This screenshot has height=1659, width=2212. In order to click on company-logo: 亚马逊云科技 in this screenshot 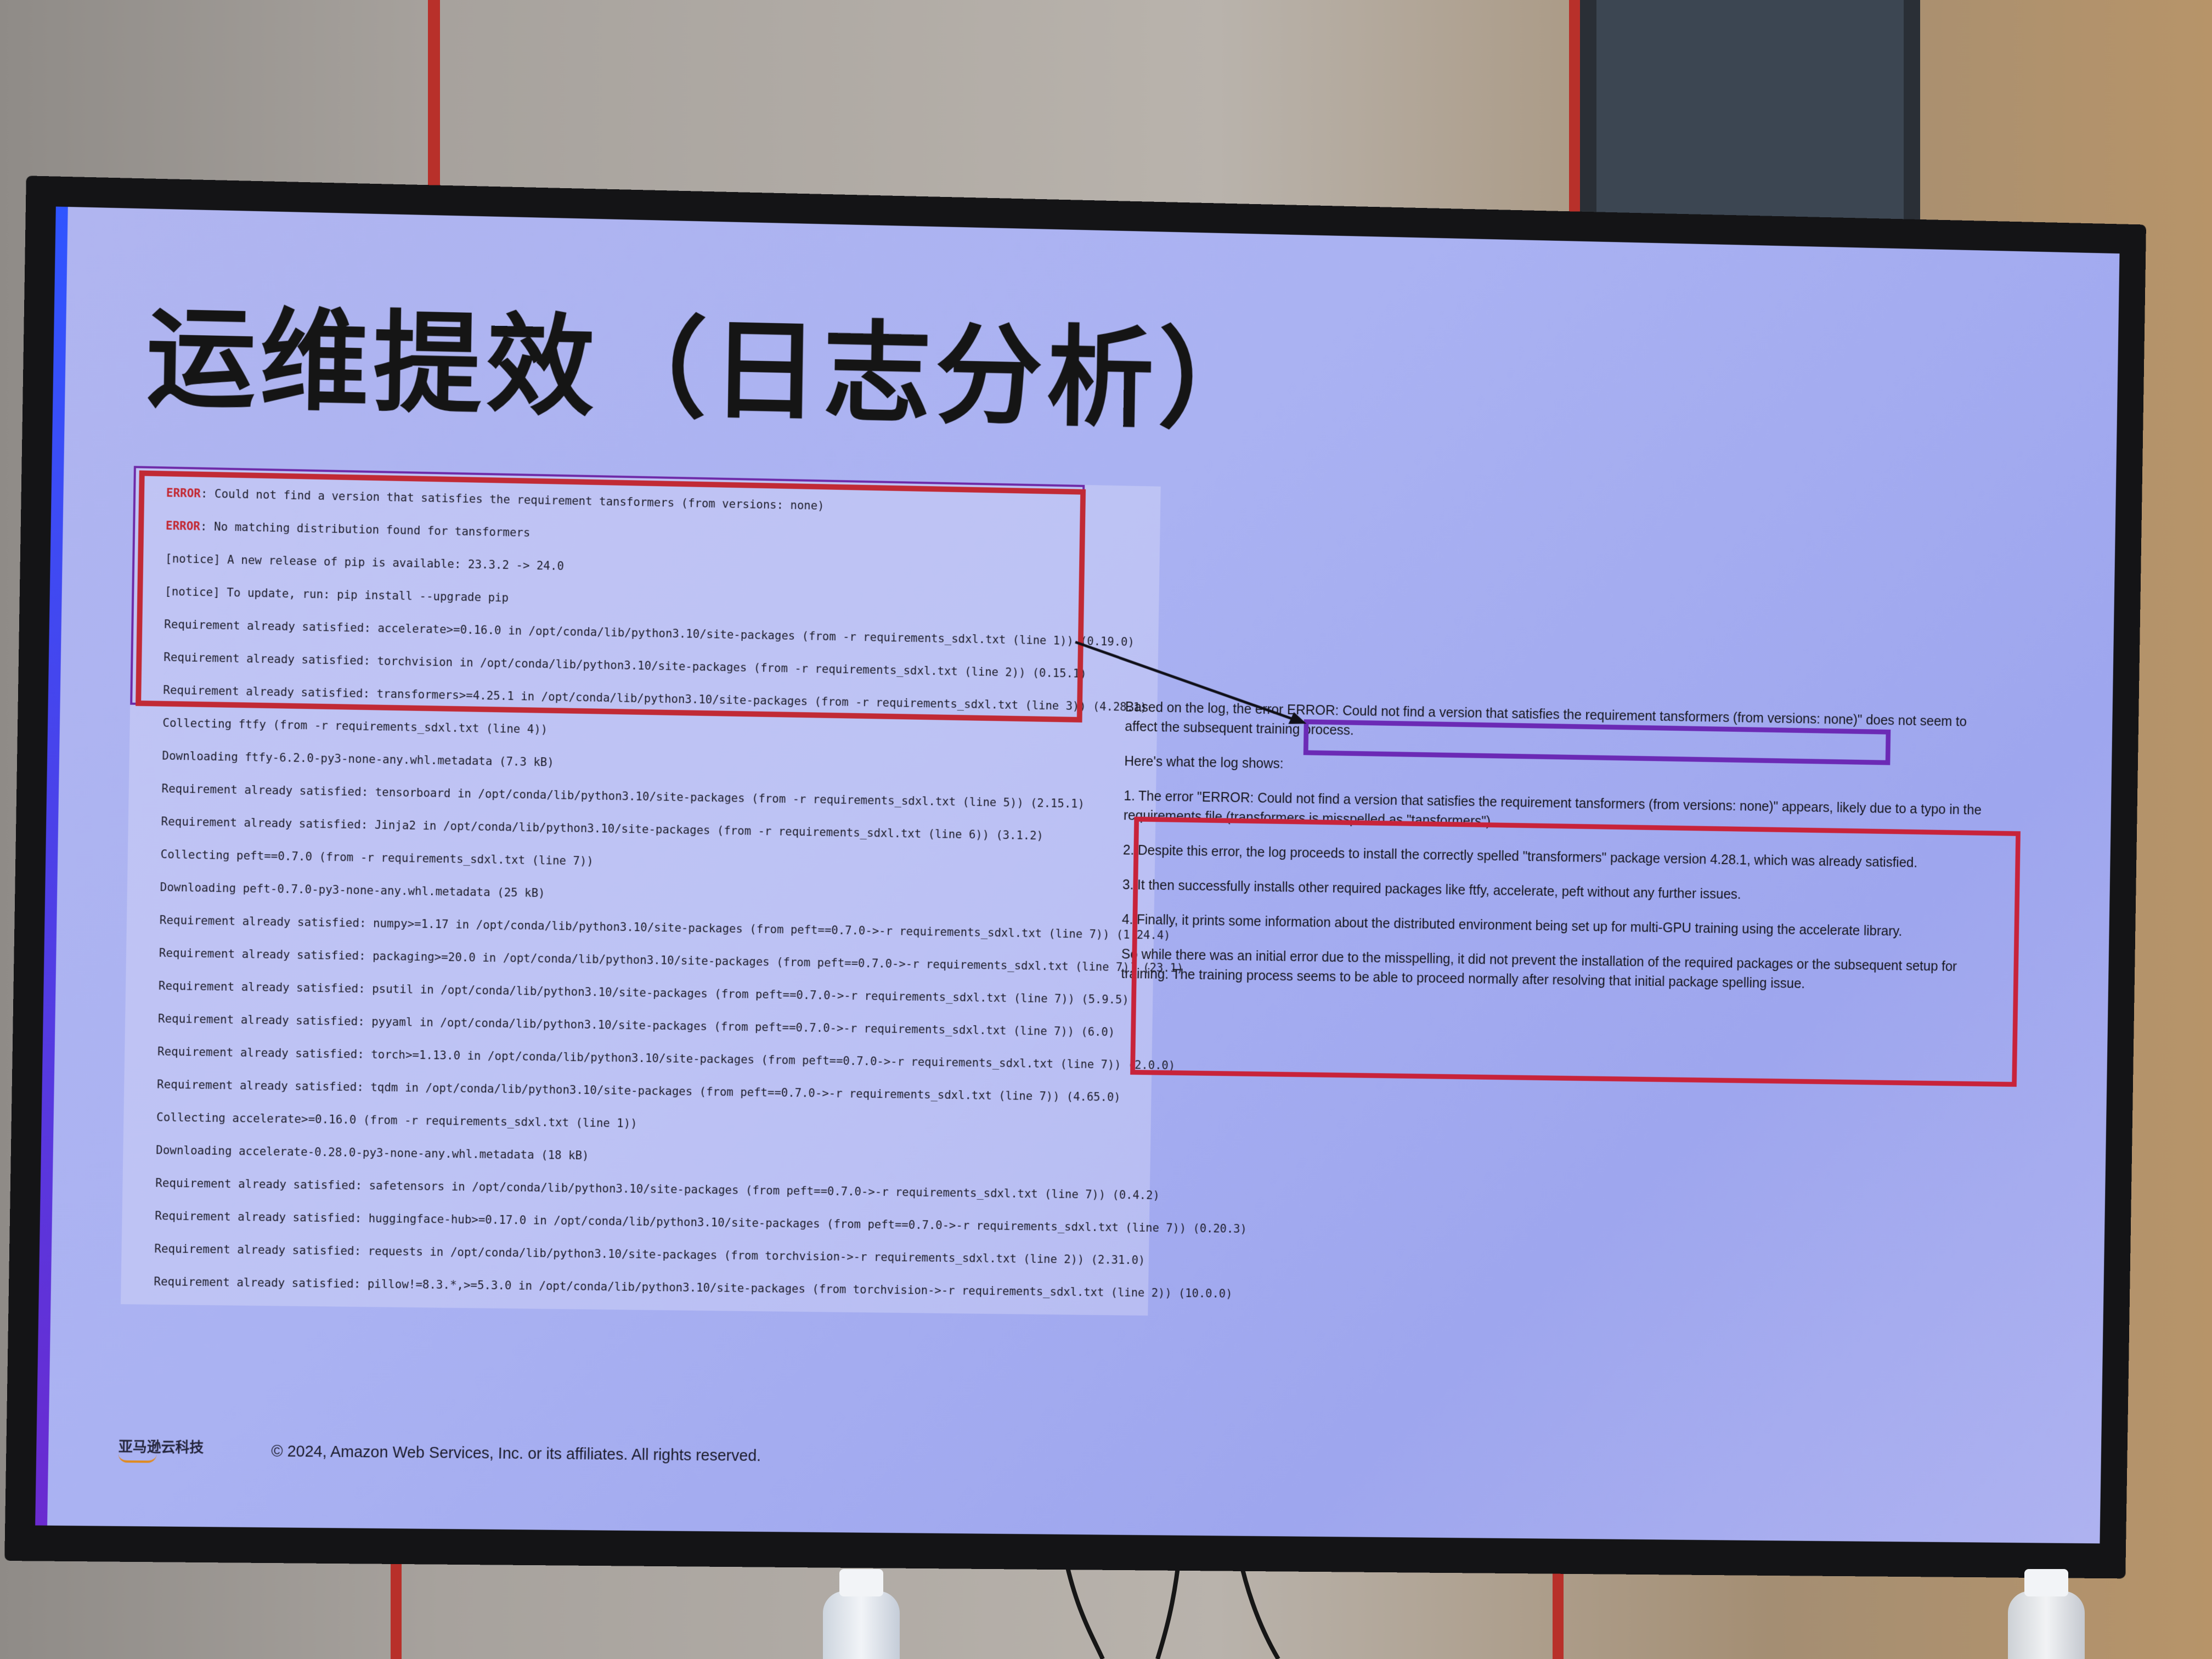, I will do `click(161, 1449)`.